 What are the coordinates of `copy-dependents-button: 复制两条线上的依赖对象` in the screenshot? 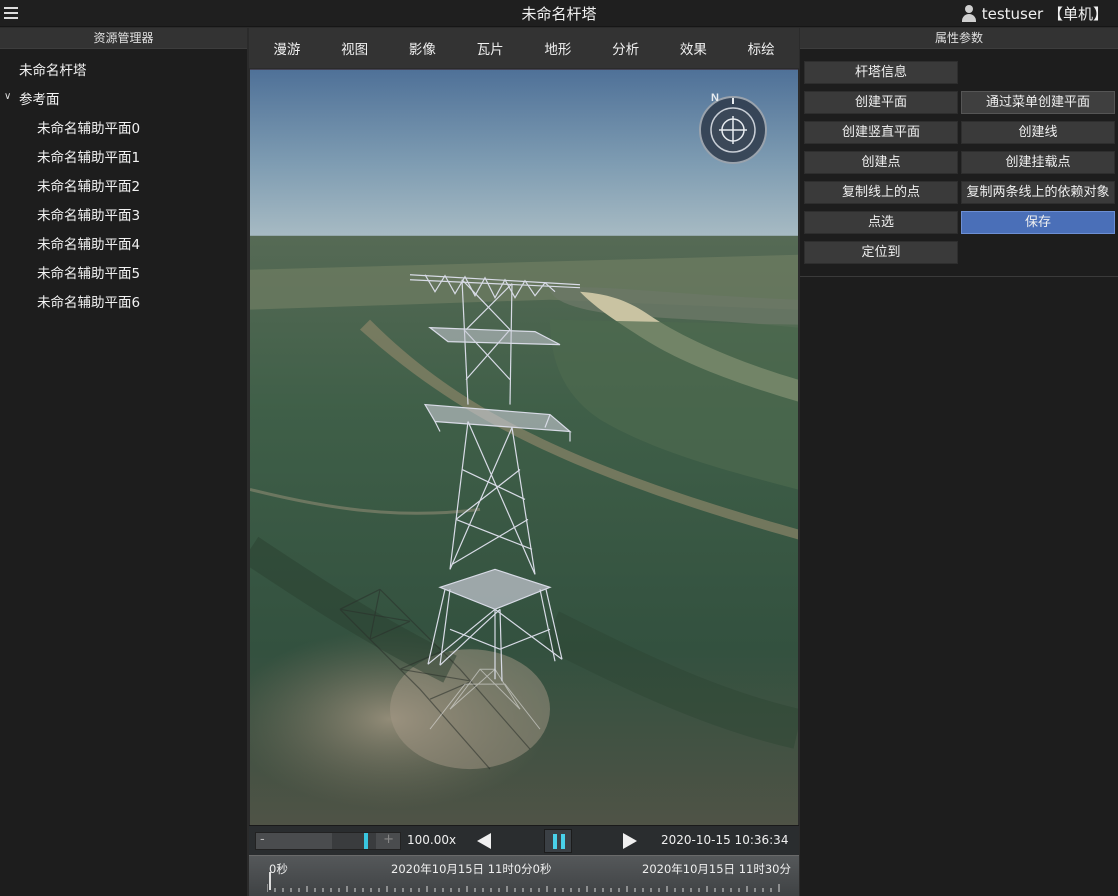 It's located at (1038, 192).